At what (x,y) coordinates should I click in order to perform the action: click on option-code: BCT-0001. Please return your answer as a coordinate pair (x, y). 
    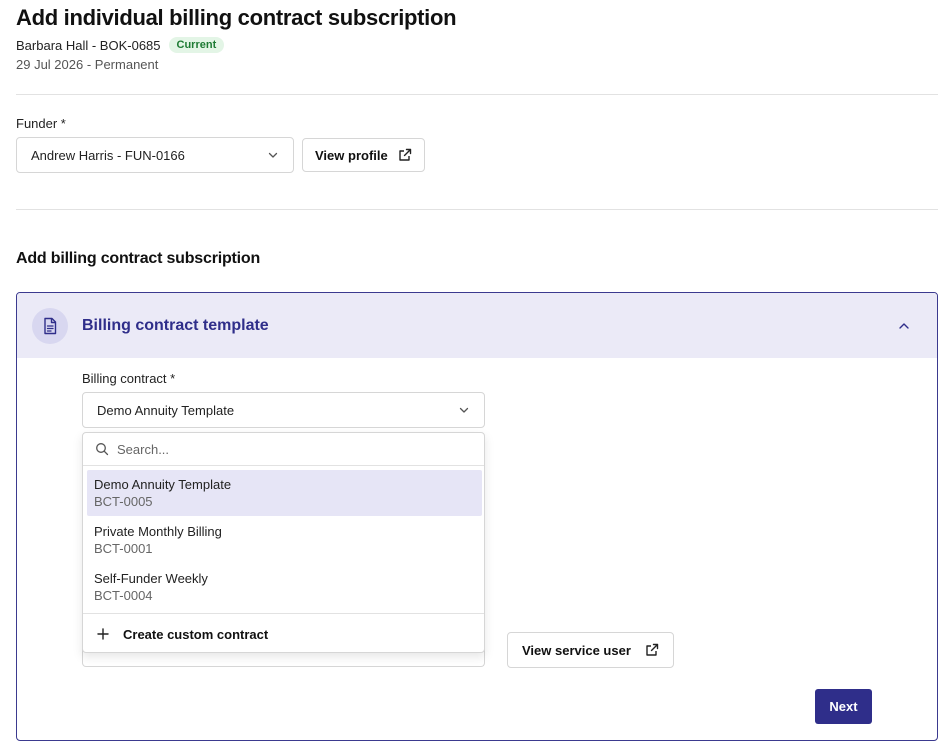
    Looking at the image, I should click on (123, 548).